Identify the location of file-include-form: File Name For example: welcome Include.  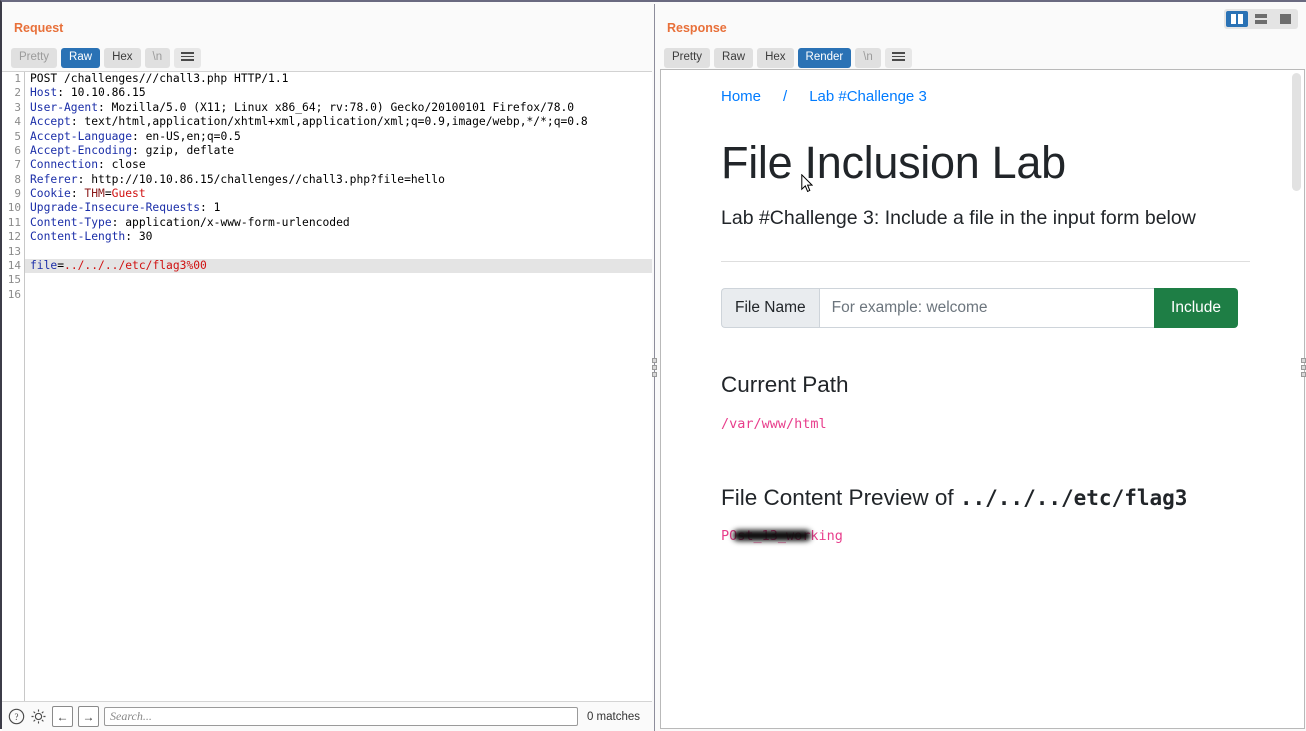
(979, 308).